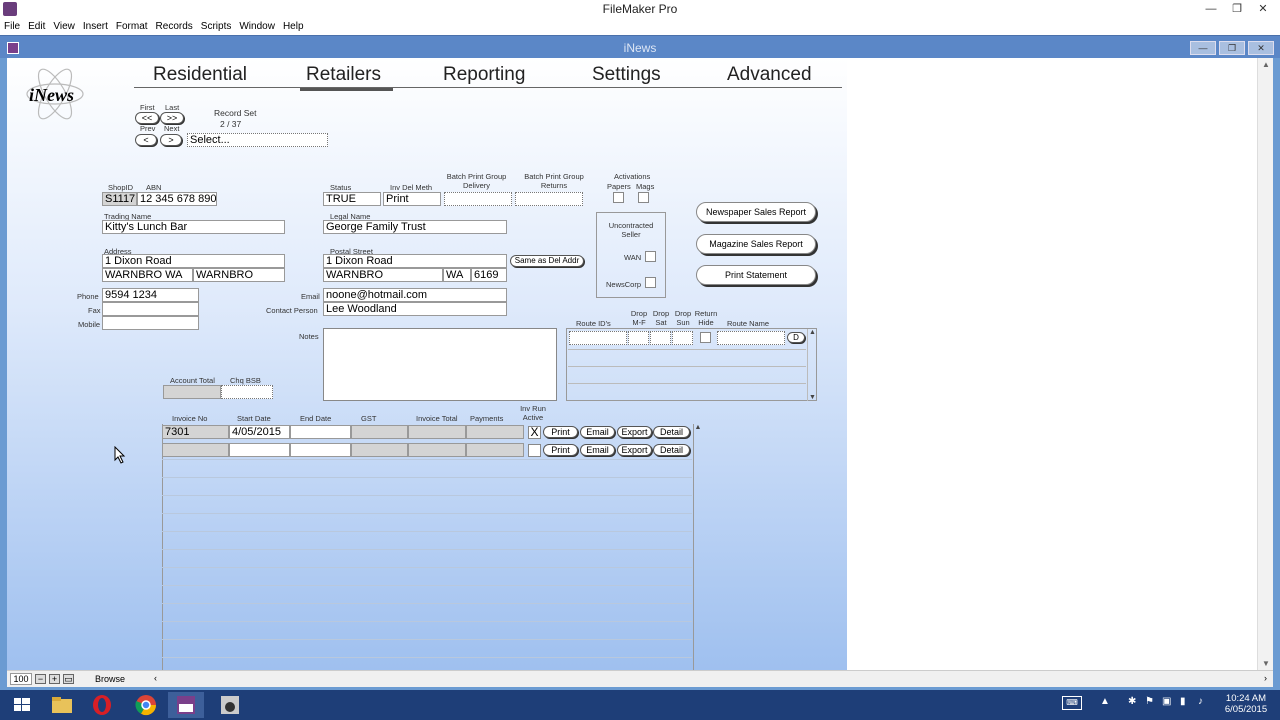 This screenshot has width=1280, height=720. I want to click on magazine-sales-report-button: Magazine Sales Report, so click(756, 244).